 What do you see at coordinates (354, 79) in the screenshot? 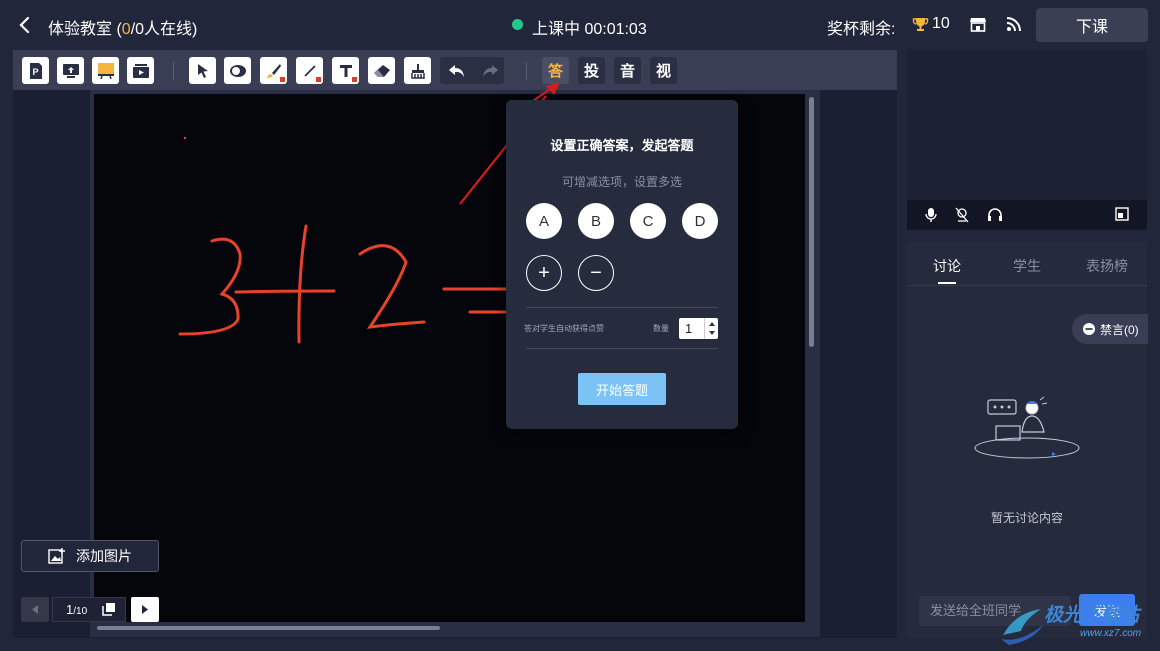
I see `text-color-swatch` at bounding box center [354, 79].